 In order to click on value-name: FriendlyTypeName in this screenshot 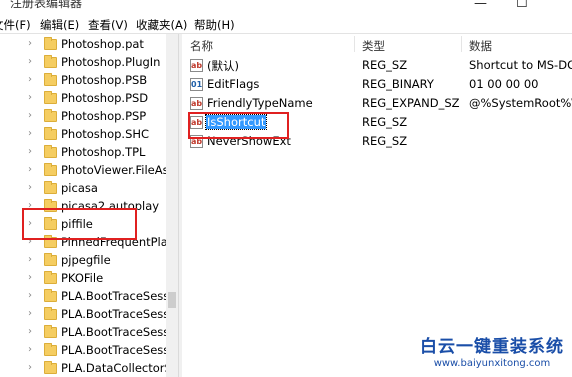, I will do `click(260, 103)`.